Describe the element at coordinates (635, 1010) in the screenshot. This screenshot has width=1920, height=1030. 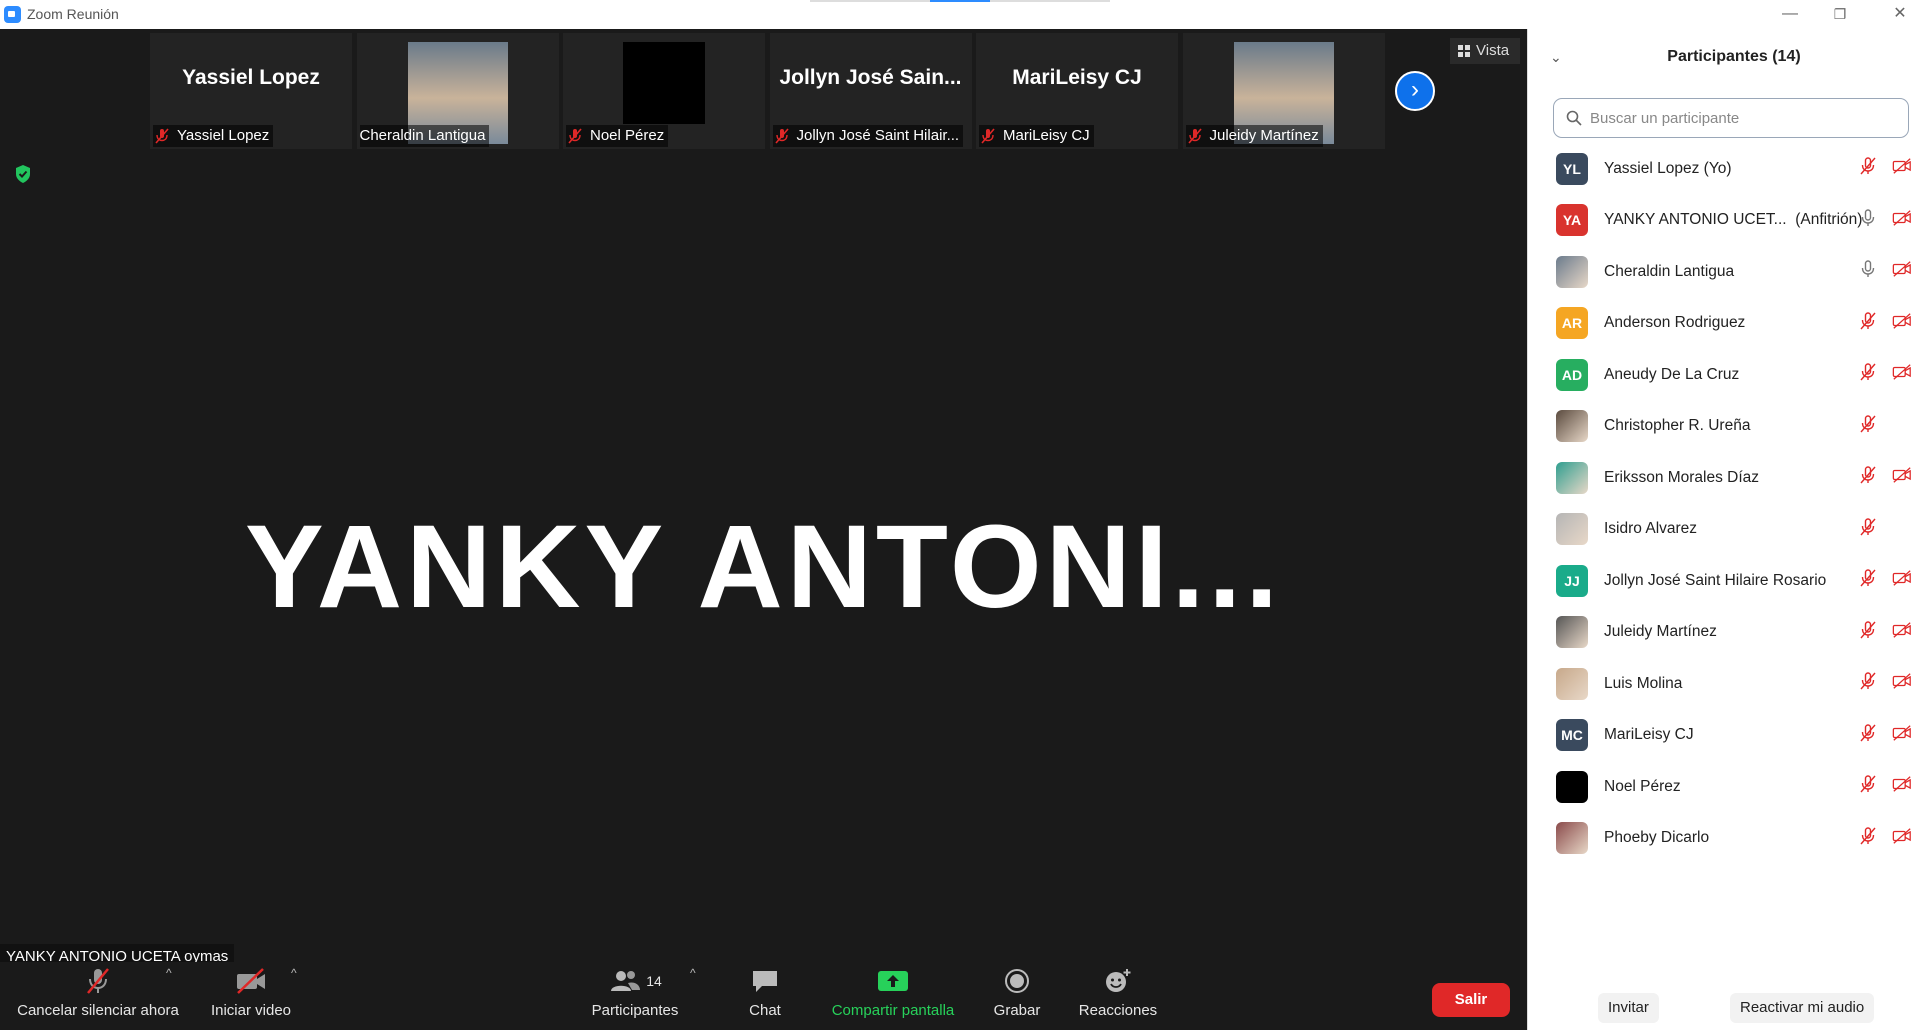
I see `participants-label: Participantes` at that location.